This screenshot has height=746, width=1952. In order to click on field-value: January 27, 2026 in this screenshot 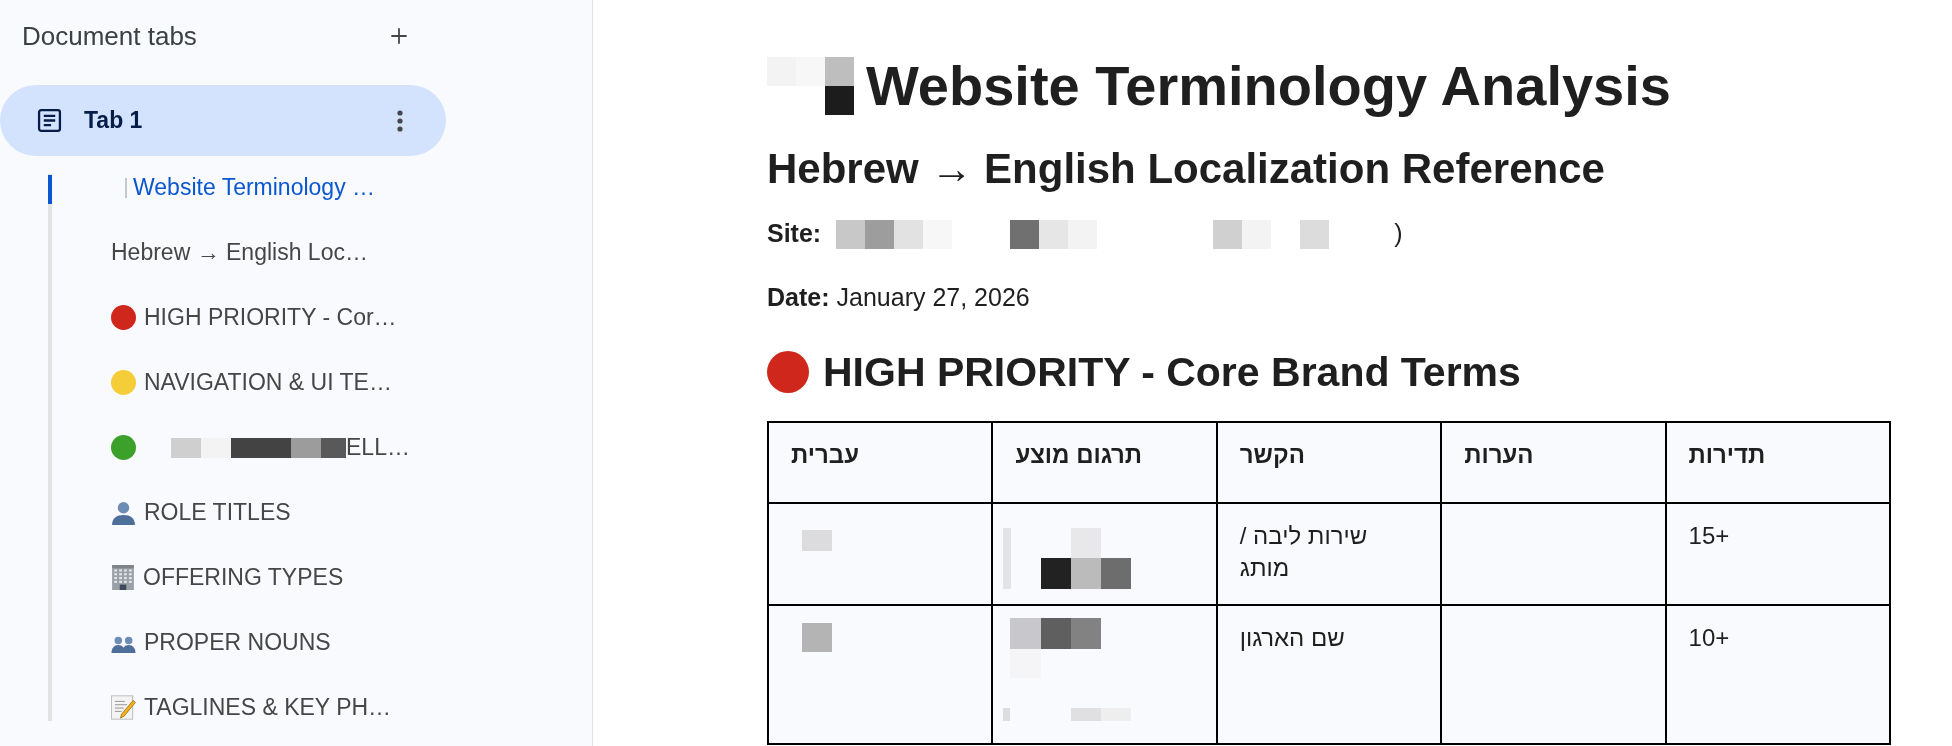, I will do `click(933, 298)`.